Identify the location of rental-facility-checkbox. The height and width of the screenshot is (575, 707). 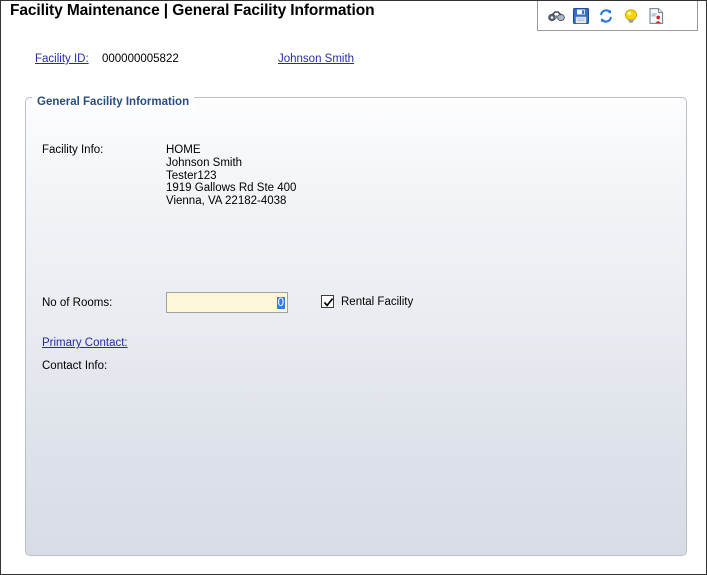
(327, 301).